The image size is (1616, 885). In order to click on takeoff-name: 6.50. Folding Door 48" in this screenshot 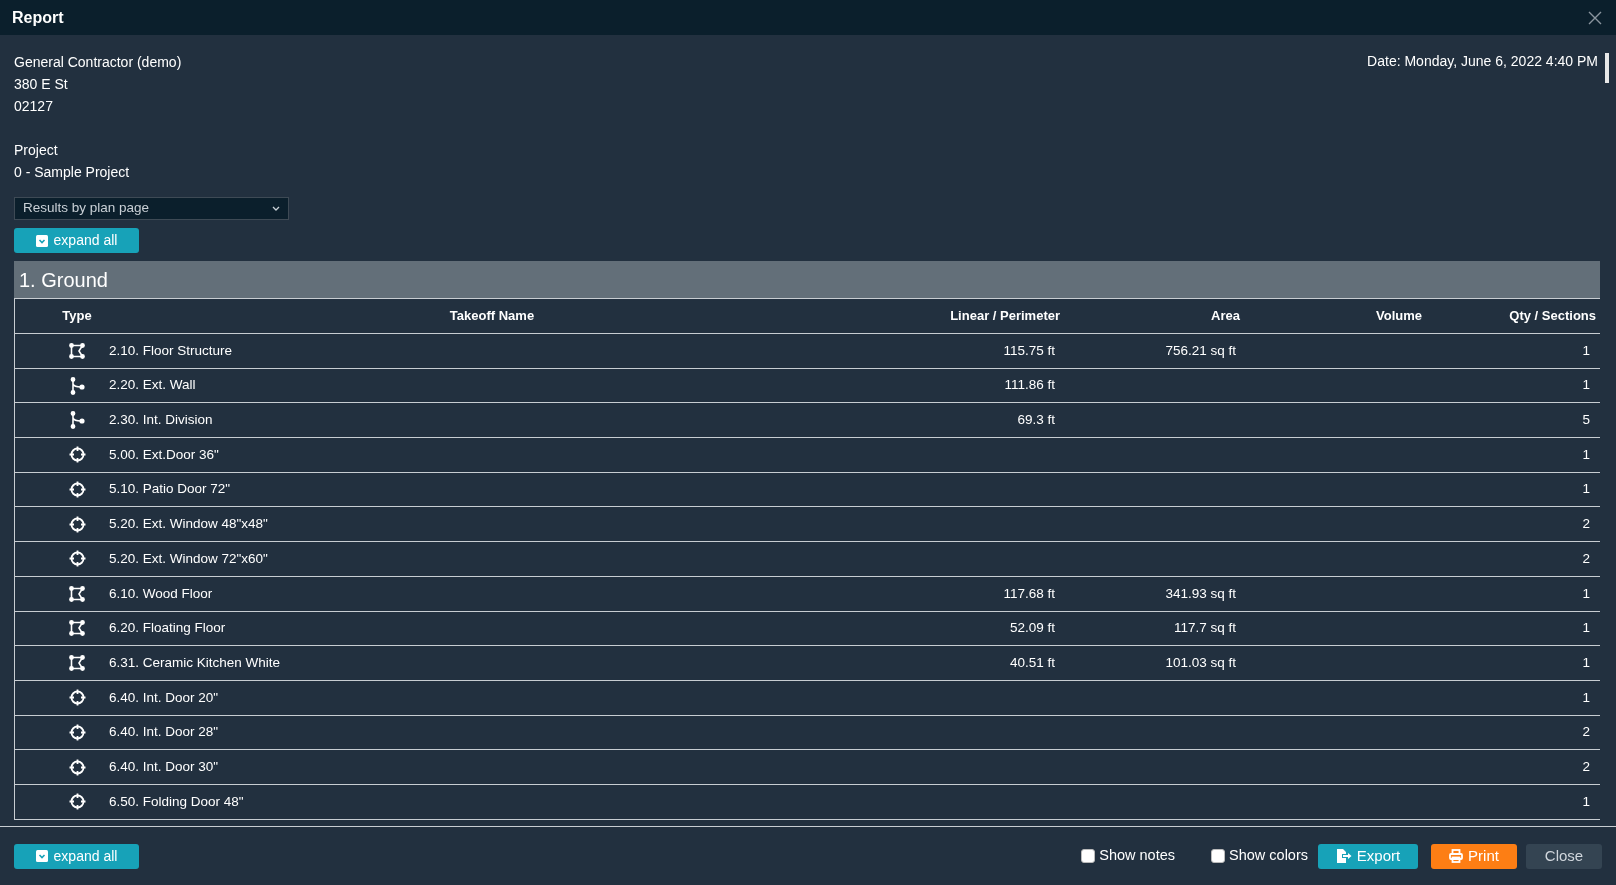, I will do `click(177, 801)`.